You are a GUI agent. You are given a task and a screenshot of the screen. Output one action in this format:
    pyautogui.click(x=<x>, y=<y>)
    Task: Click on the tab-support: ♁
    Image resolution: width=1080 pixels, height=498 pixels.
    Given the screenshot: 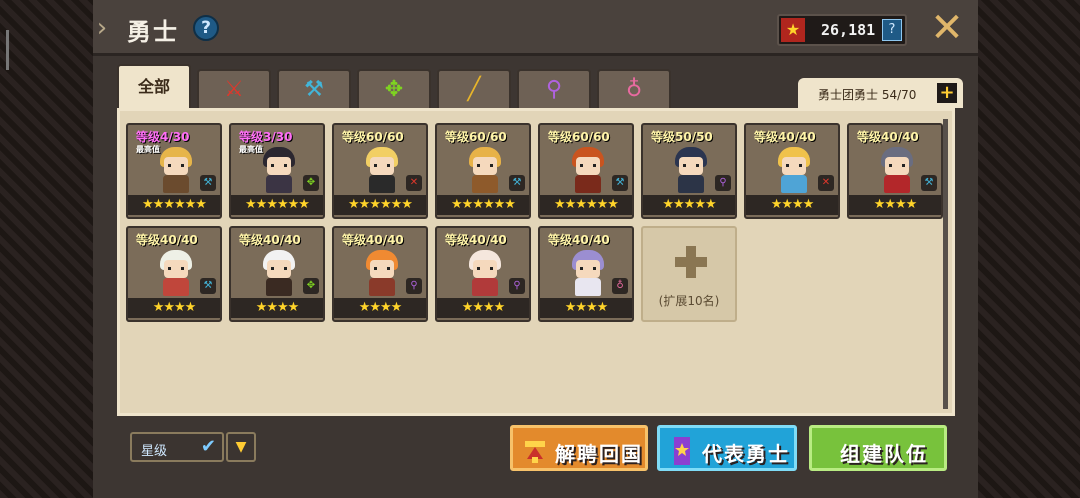 What is the action you would take?
    pyautogui.click(x=634, y=89)
    